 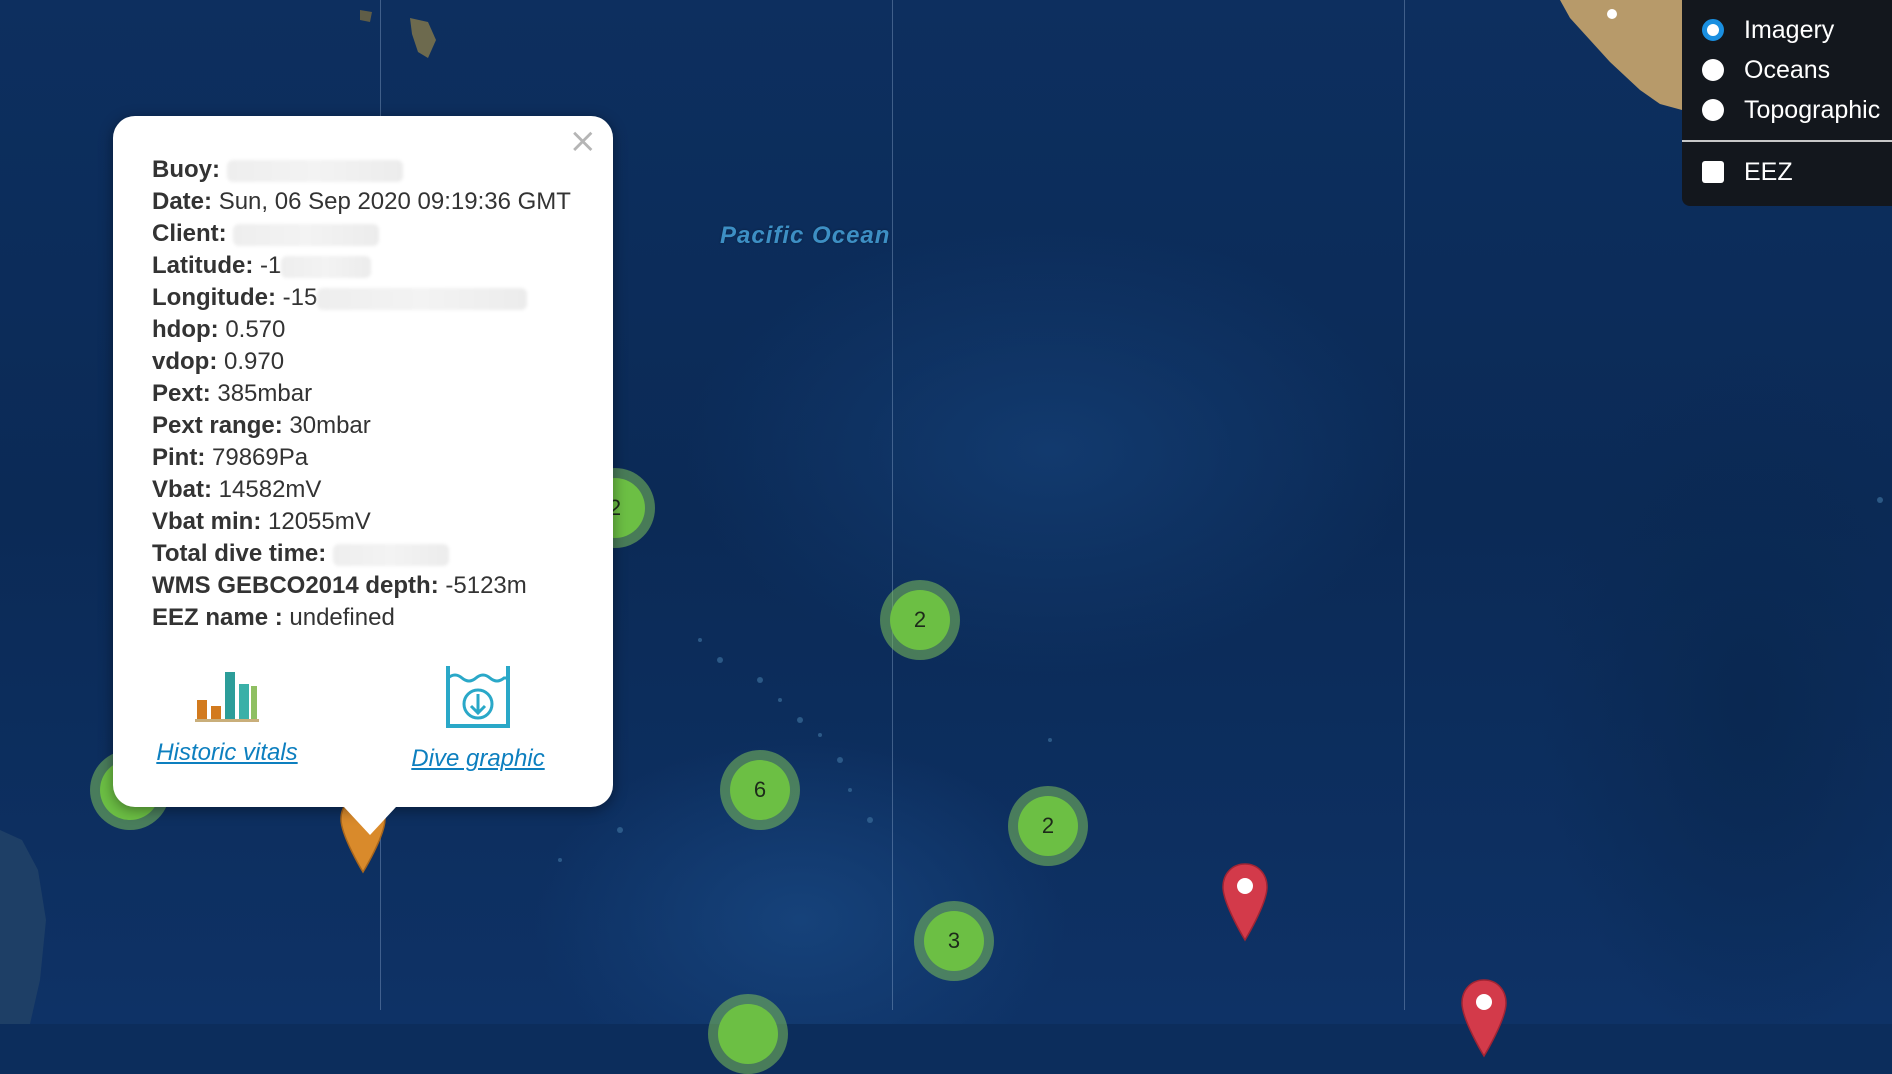 I want to click on field-client: Client:, so click(x=372, y=234).